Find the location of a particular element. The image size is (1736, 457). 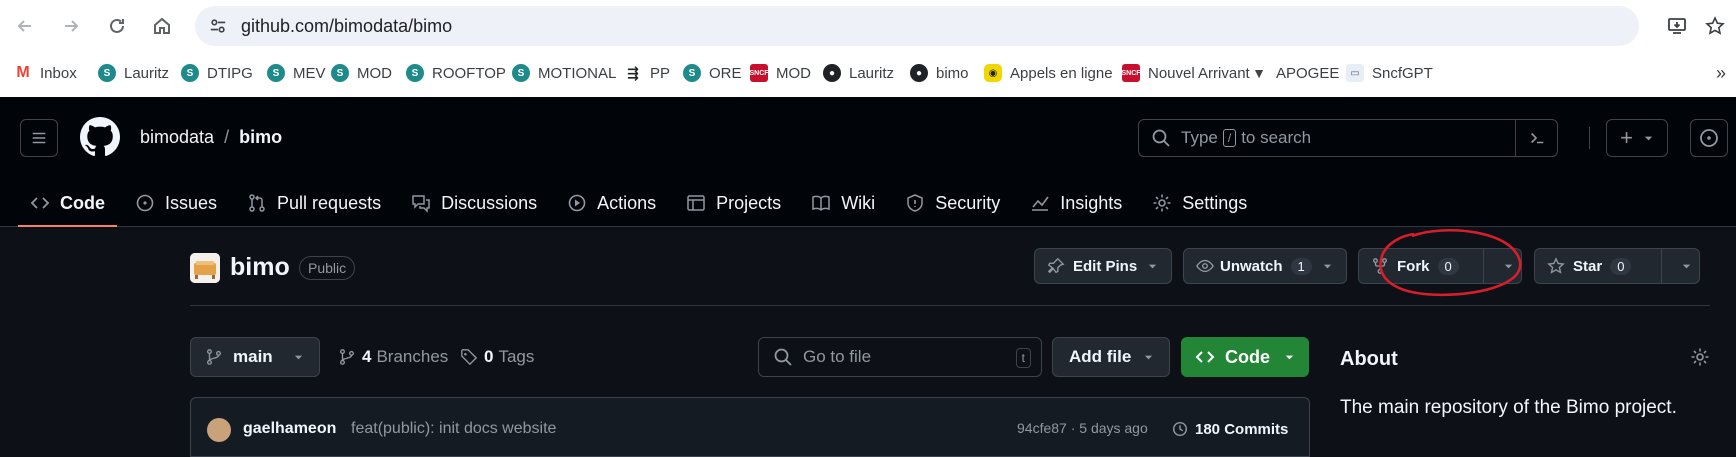

bookmark-label: DTIPG is located at coordinates (230, 73).